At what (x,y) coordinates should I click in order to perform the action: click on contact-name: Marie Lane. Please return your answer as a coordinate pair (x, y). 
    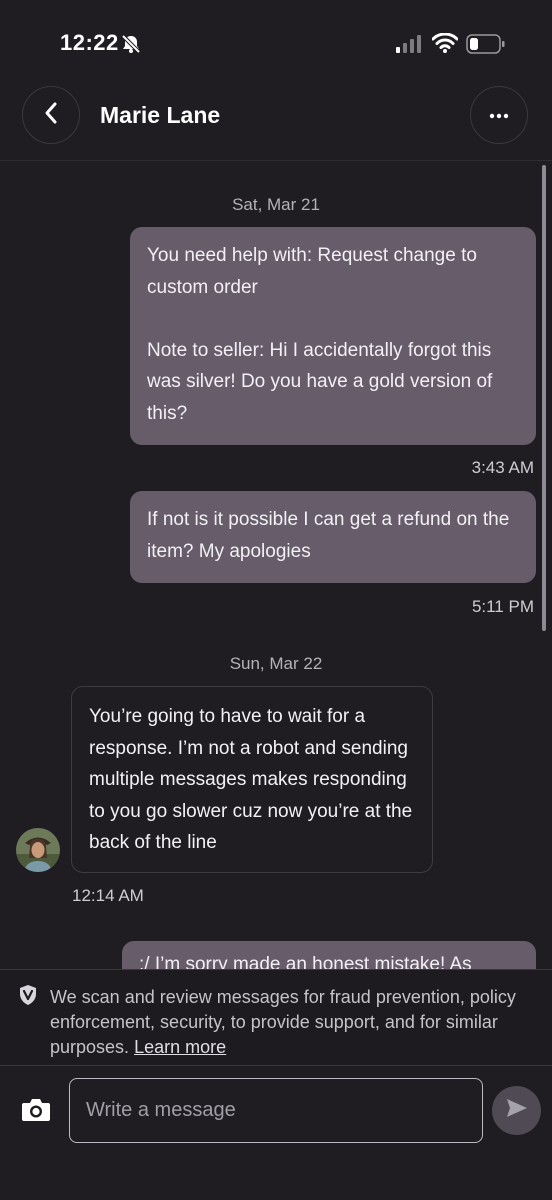
    Looking at the image, I should click on (160, 115).